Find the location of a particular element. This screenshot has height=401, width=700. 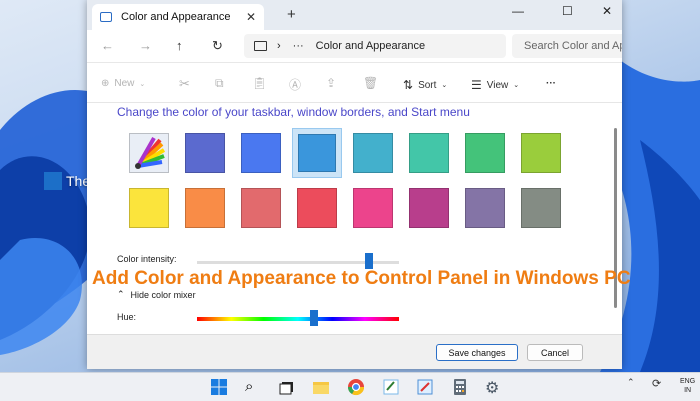

color-swatch-slate-blue is located at coordinates (205, 153).